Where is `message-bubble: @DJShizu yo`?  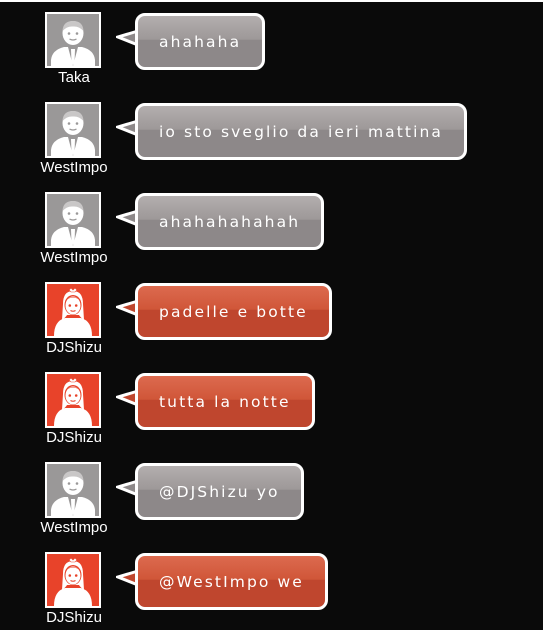 message-bubble: @DJShizu yo is located at coordinates (219, 491).